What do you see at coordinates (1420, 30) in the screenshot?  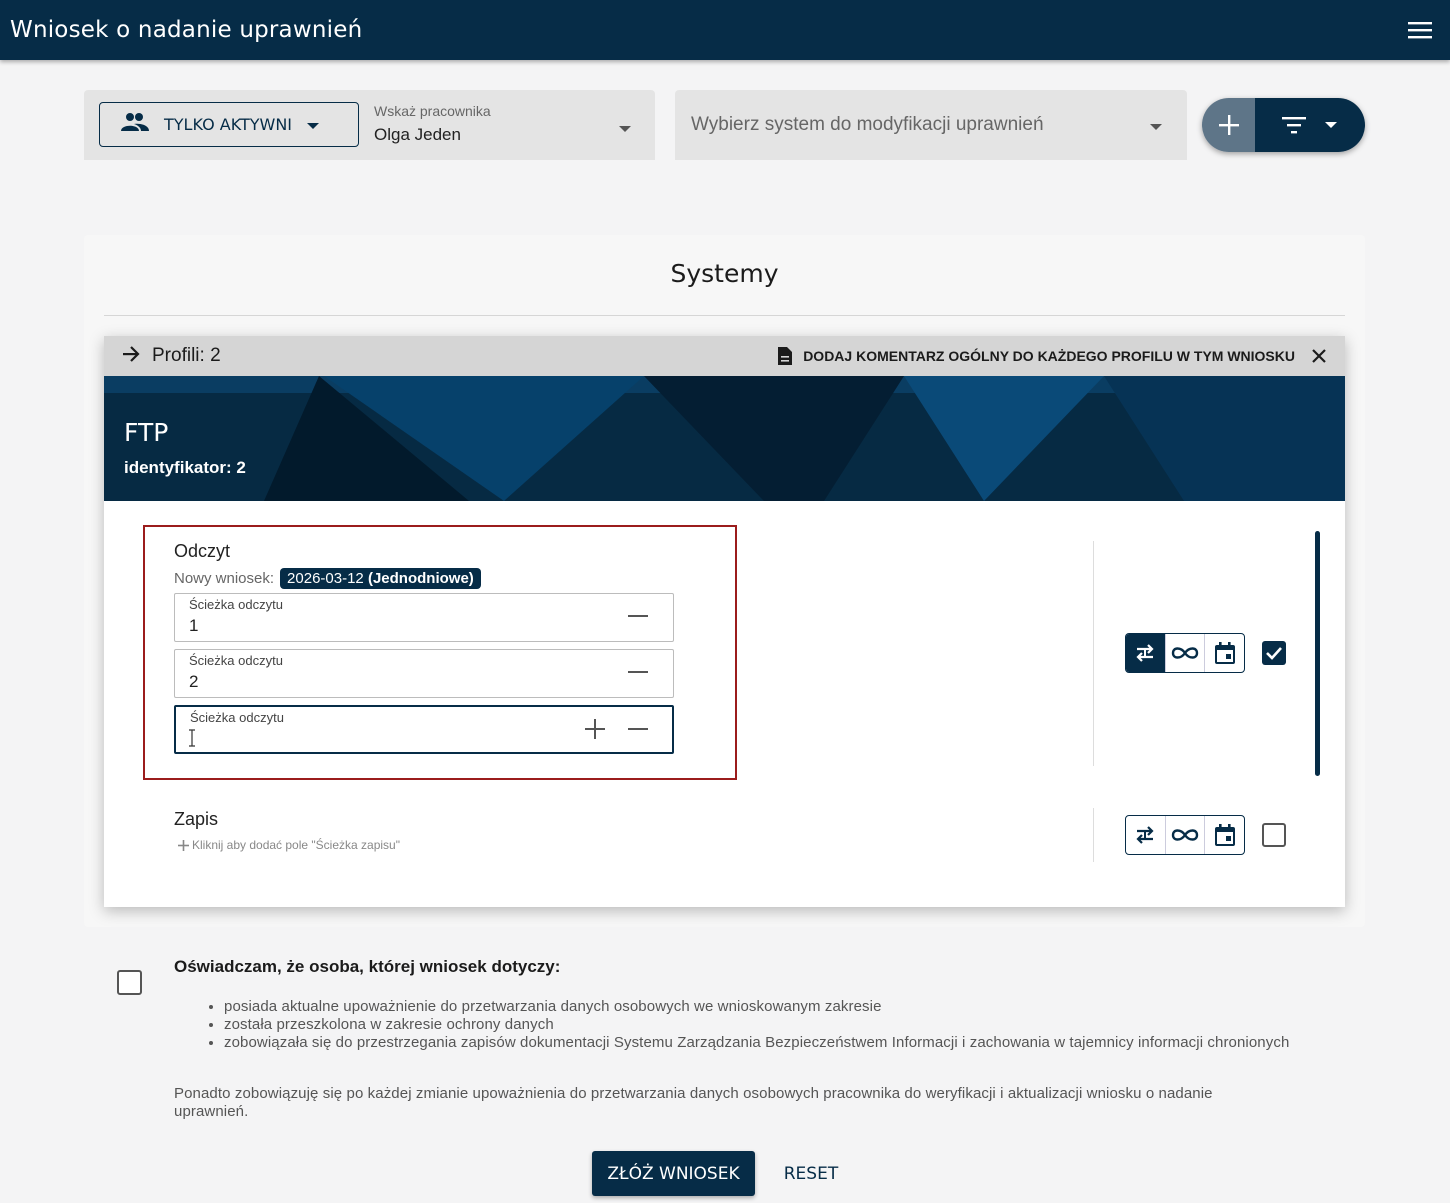 I see `menu-icon` at bounding box center [1420, 30].